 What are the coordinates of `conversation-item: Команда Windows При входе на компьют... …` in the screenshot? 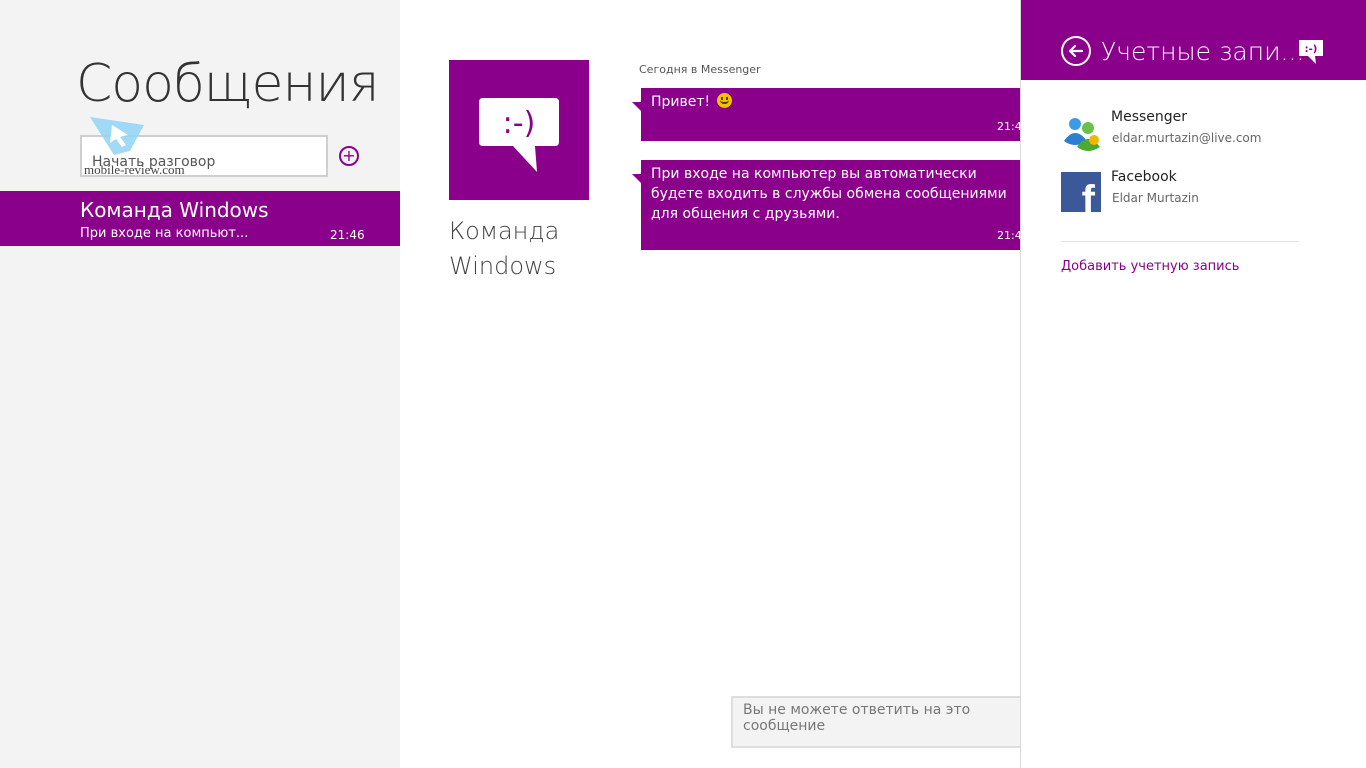 It's located at (200, 218).